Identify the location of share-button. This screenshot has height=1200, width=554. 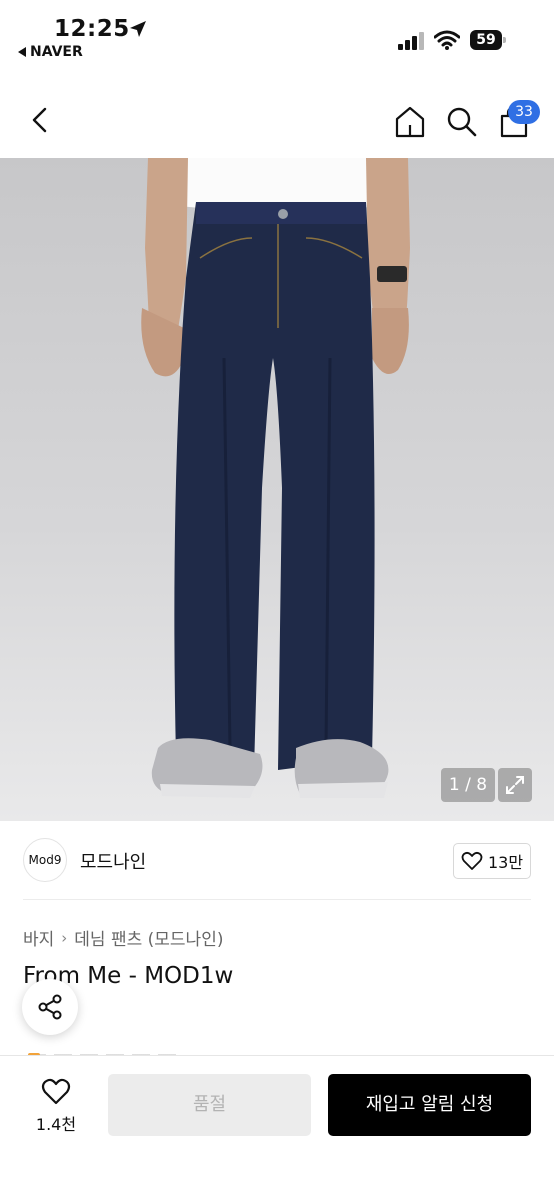
(50, 1007).